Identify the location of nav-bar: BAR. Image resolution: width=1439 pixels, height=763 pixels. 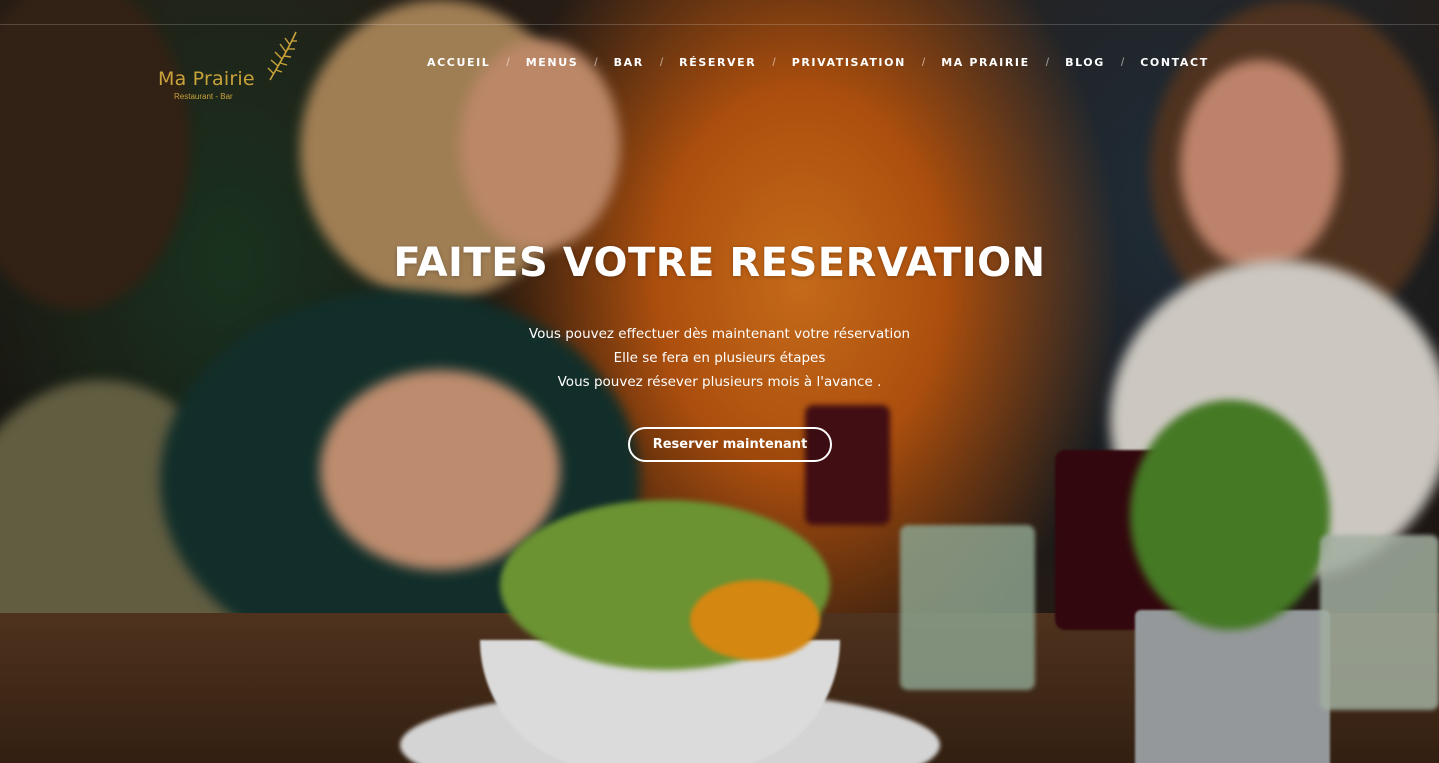
(629, 62).